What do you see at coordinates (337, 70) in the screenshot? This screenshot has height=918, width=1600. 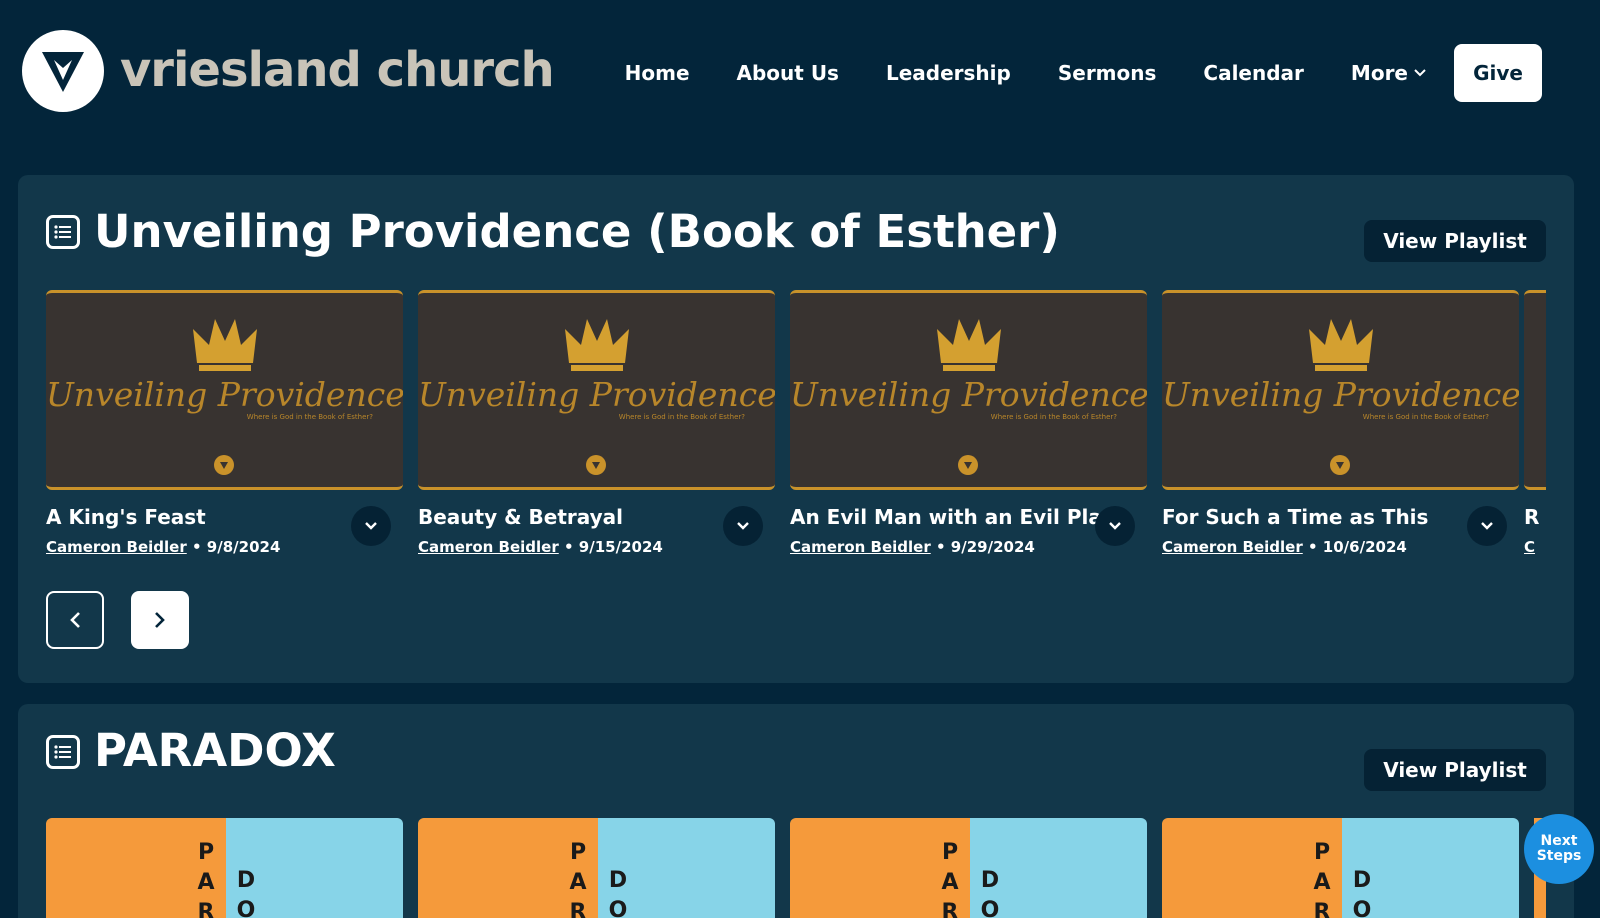 I see `site-name: vriesland church` at bounding box center [337, 70].